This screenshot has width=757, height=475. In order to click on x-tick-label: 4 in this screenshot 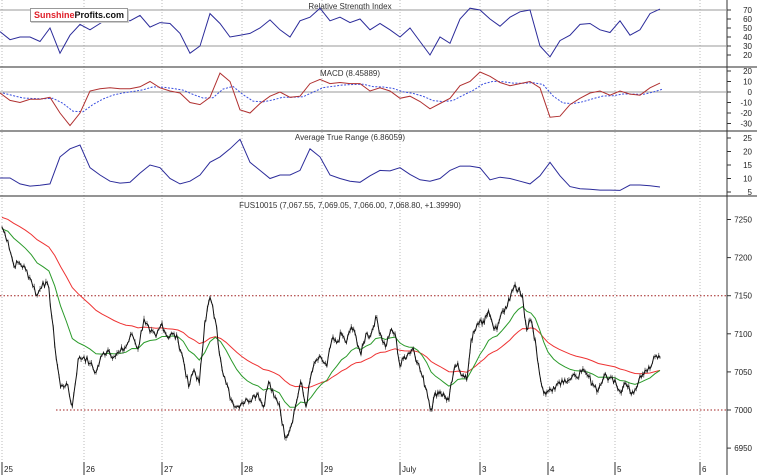, I will do `click(552, 469)`.